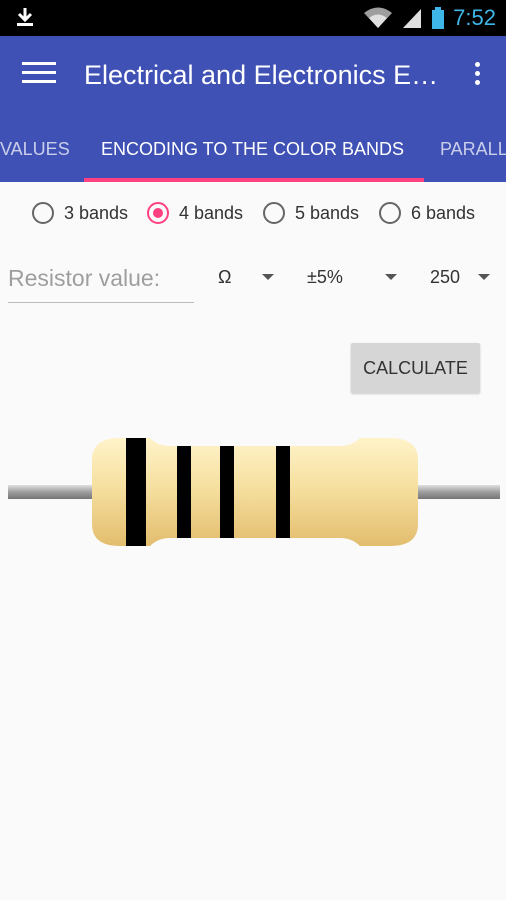  What do you see at coordinates (254, 492) in the screenshot?
I see `resistor-illustration` at bounding box center [254, 492].